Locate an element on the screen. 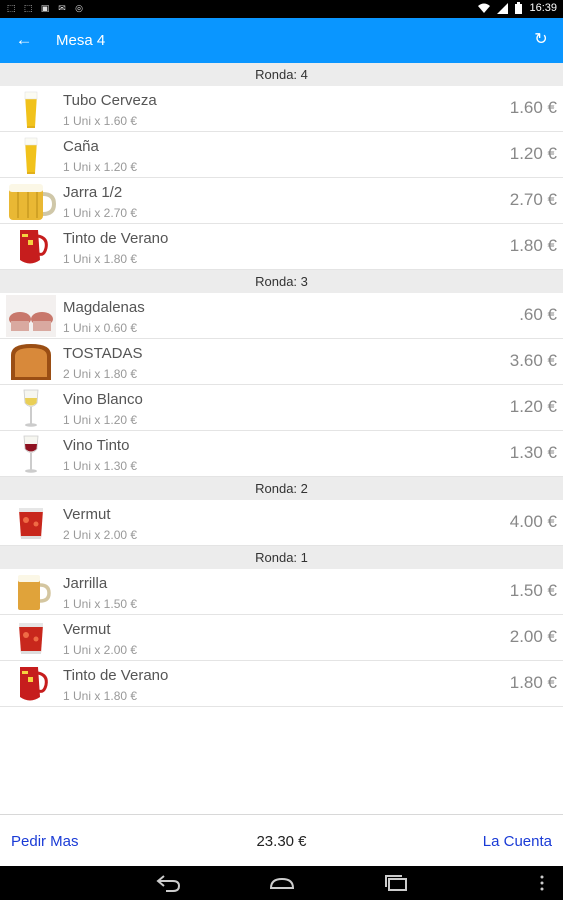  image-icon: ▣ is located at coordinates (45, 8).